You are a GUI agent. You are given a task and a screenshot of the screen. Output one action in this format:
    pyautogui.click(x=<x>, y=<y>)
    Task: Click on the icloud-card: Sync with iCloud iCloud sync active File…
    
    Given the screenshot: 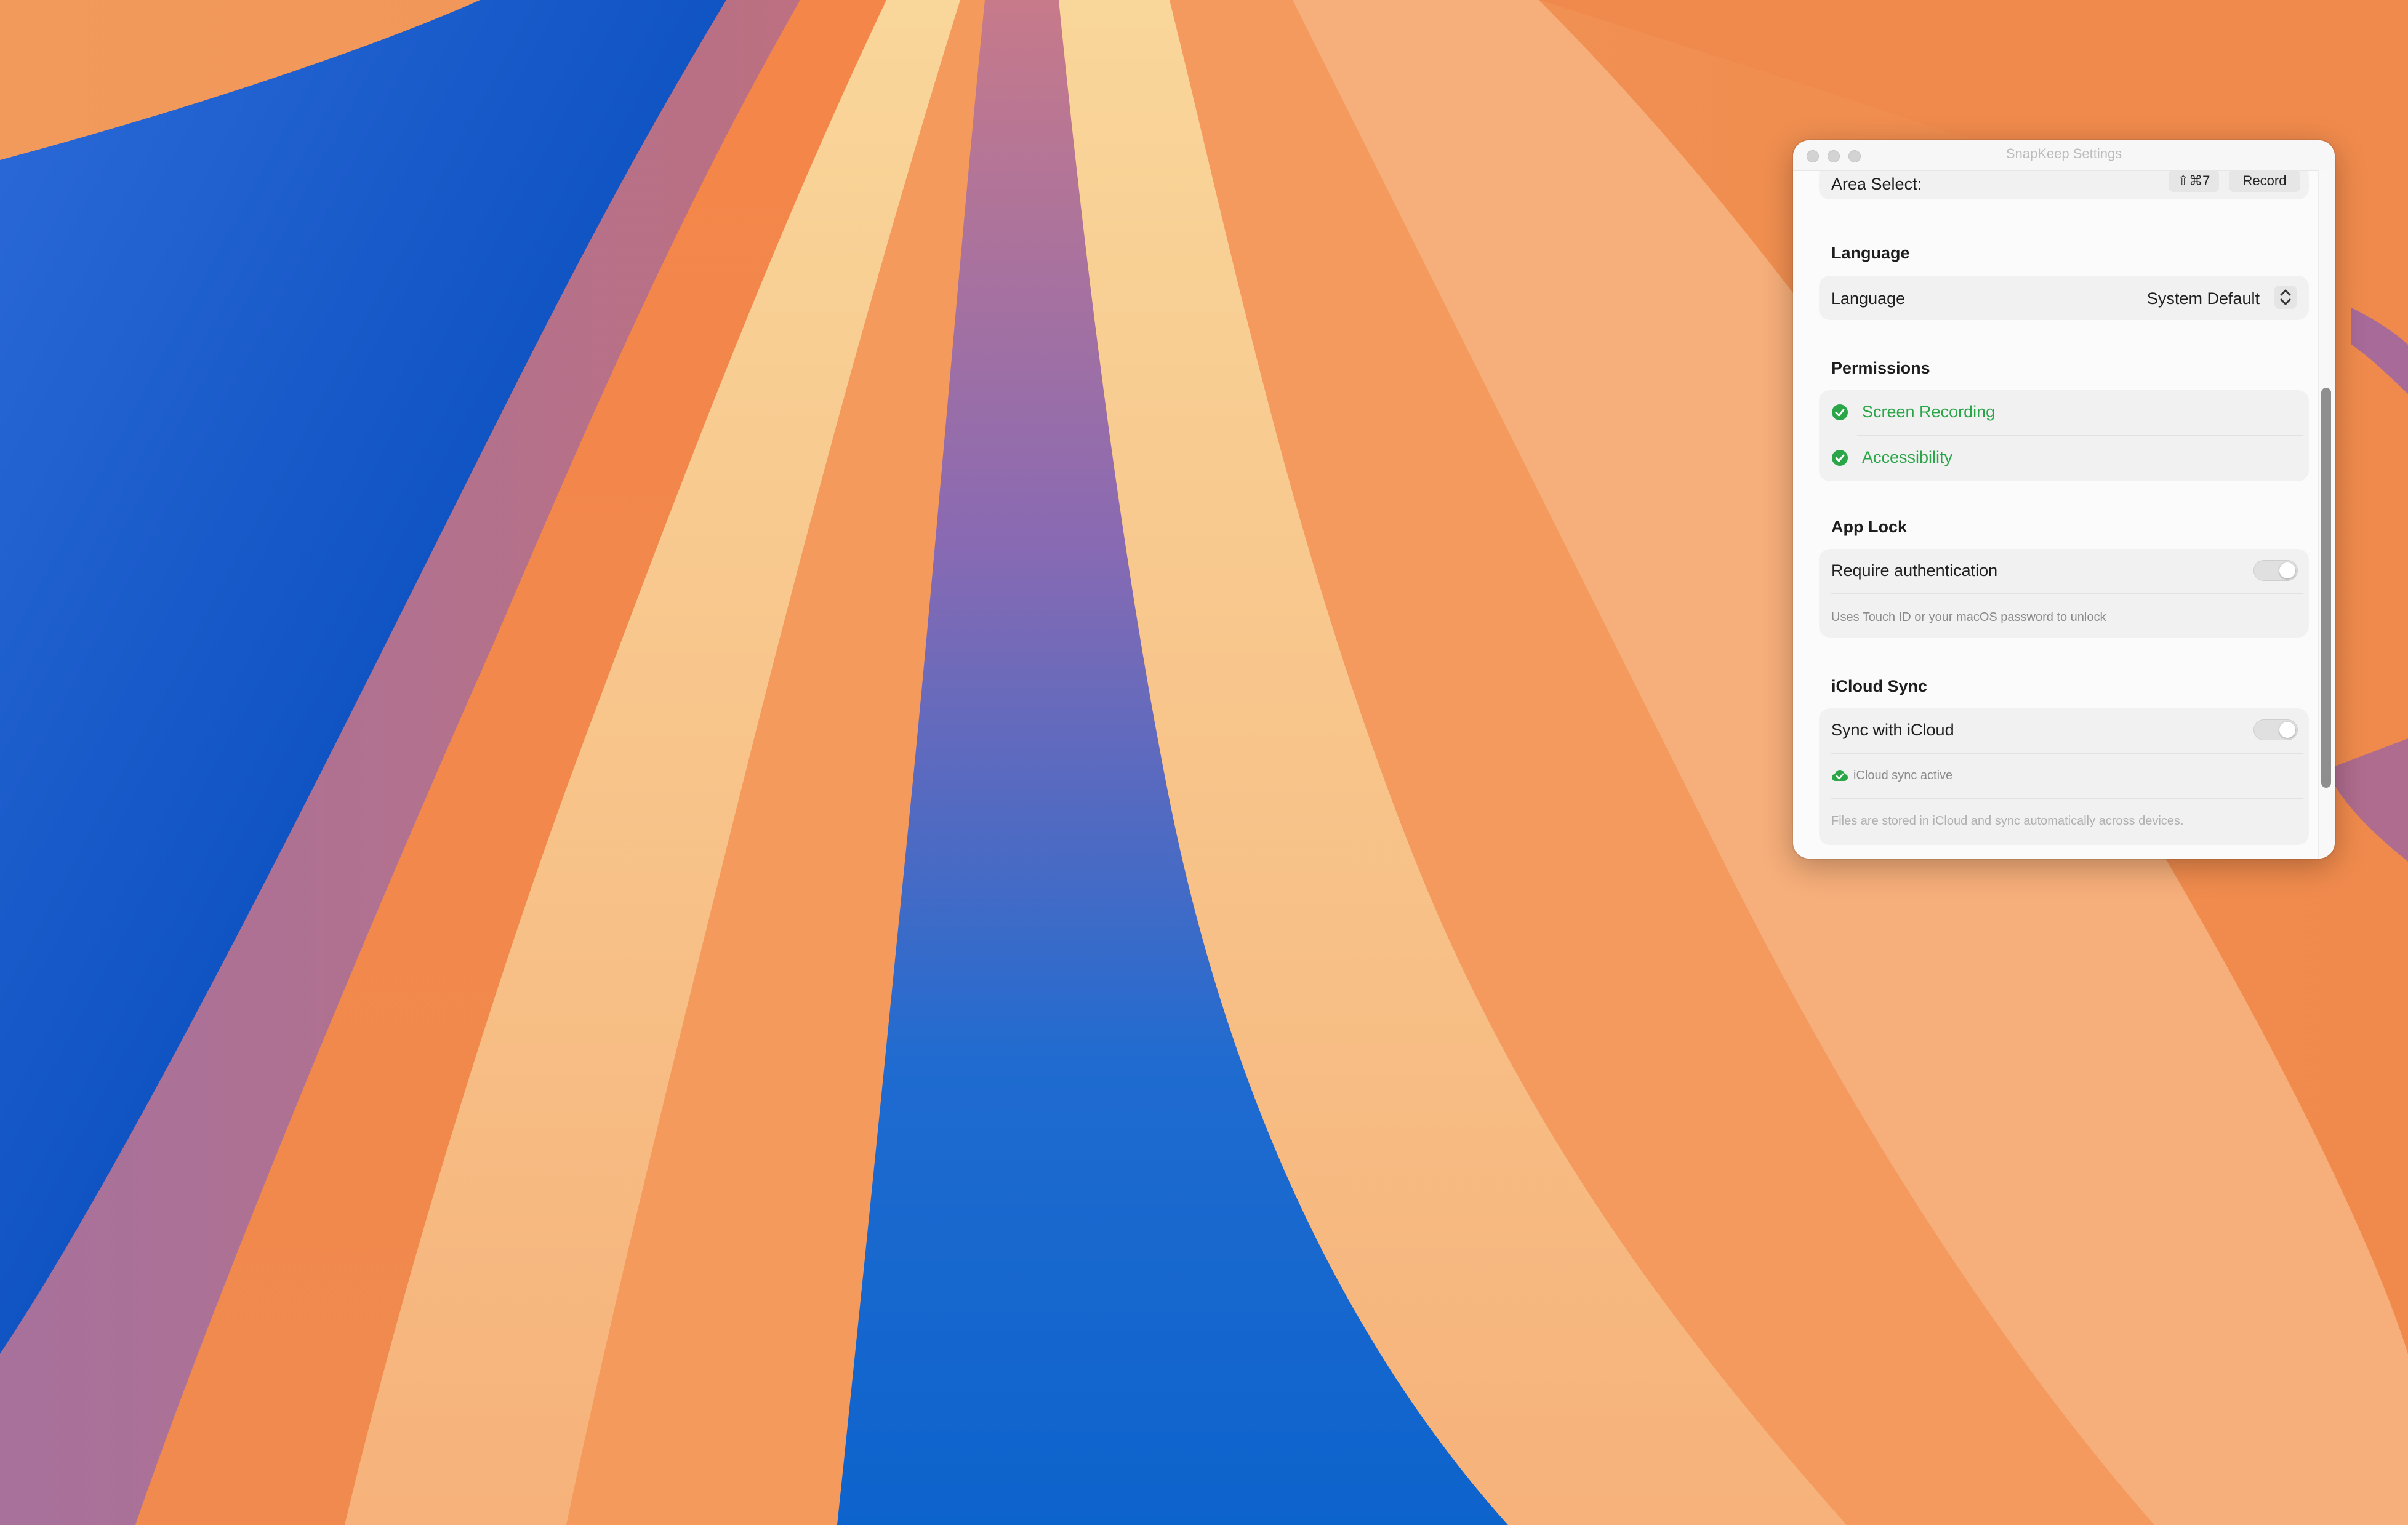 What is the action you would take?
    pyautogui.click(x=2064, y=776)
    